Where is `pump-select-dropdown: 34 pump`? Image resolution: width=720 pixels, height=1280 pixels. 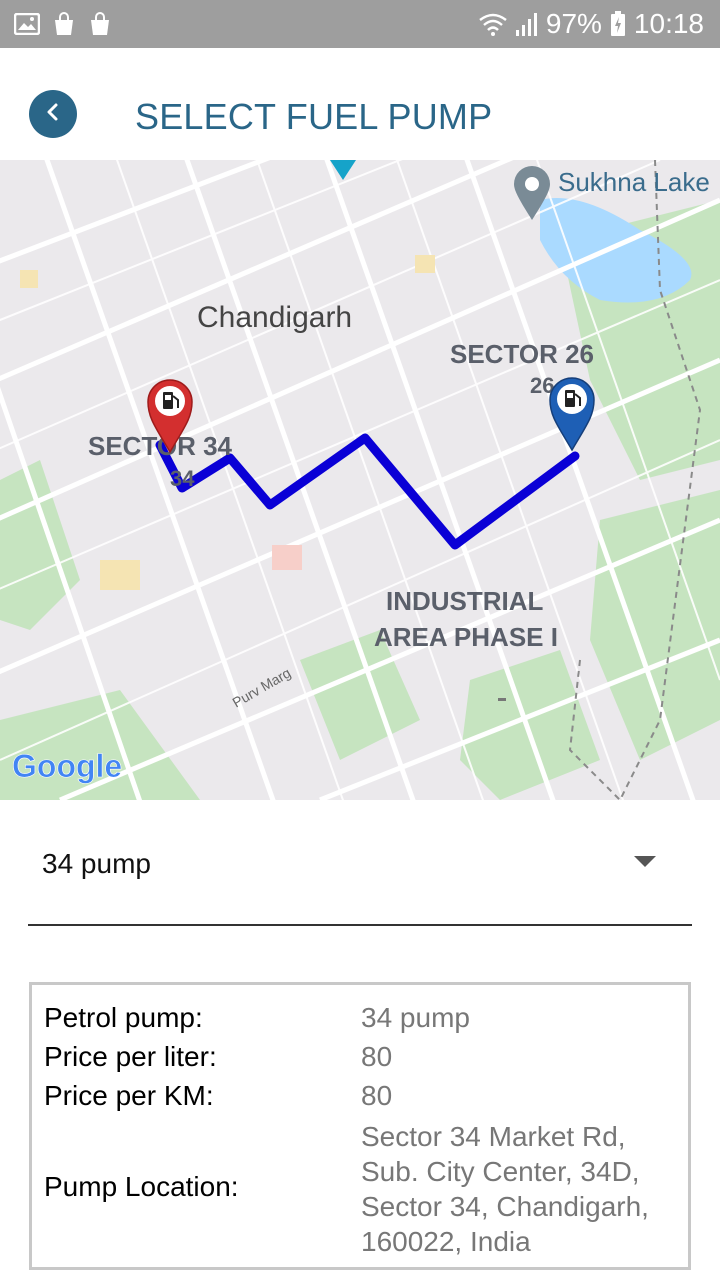 pump-select-dropdown: 34 pump is located at coordinates (360, 873).